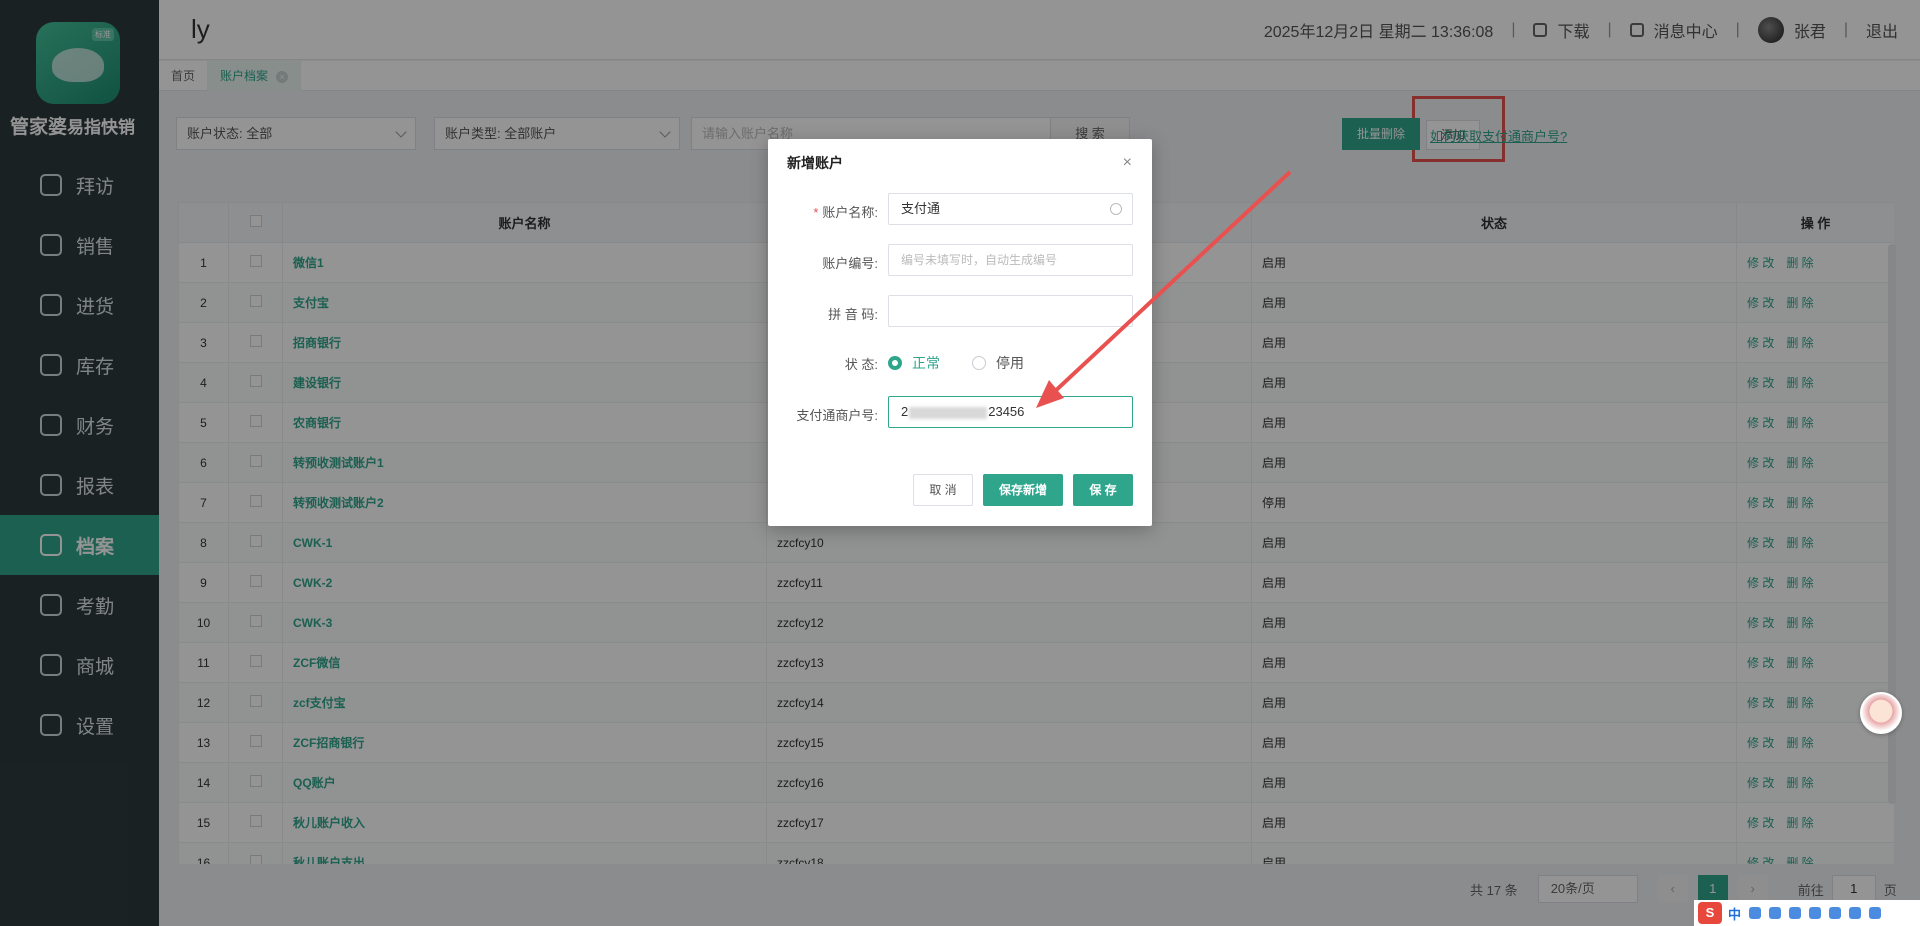  What do you see at coordinates (853, 314) in the screenshot?
I see `pinyin-label: 拼 音 码:` at bounding box center [853, 314].